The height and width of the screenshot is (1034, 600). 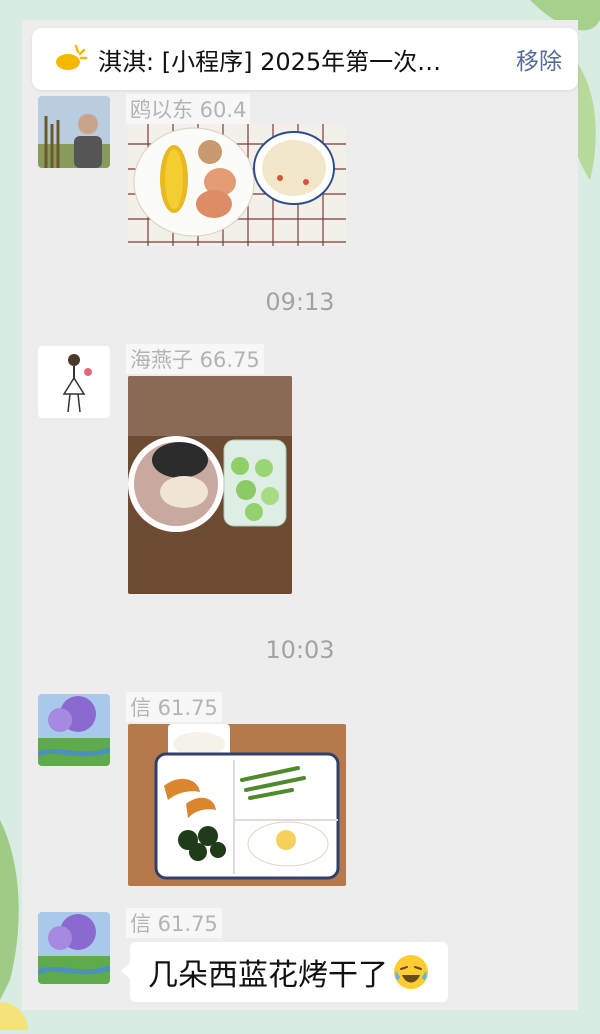 I want to click on message-bubble: 几朵西蓝花烤干了, so click(x=284, y=972).